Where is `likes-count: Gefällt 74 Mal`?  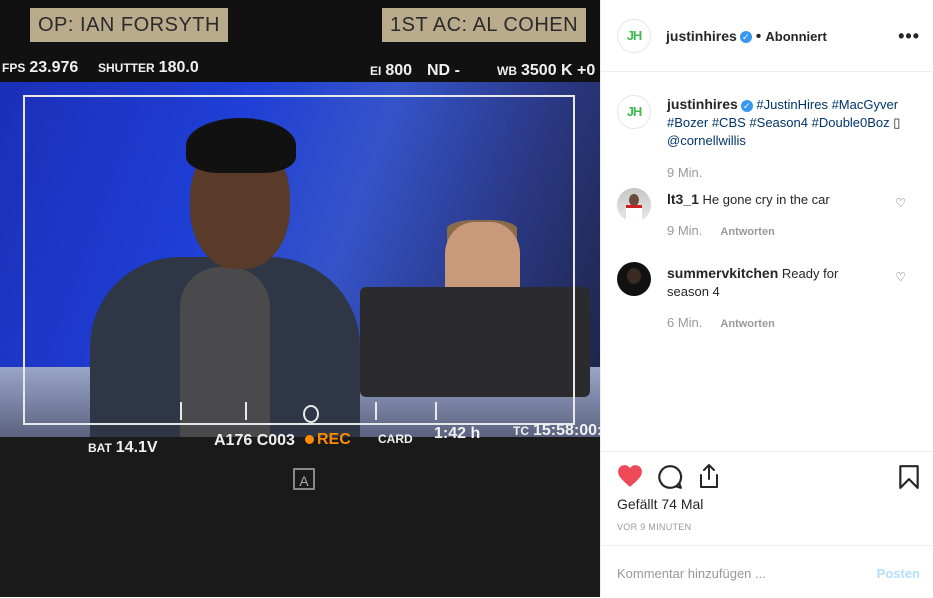 likes-count: Gefällt 74 Mal is located at coordinates (660, 504).